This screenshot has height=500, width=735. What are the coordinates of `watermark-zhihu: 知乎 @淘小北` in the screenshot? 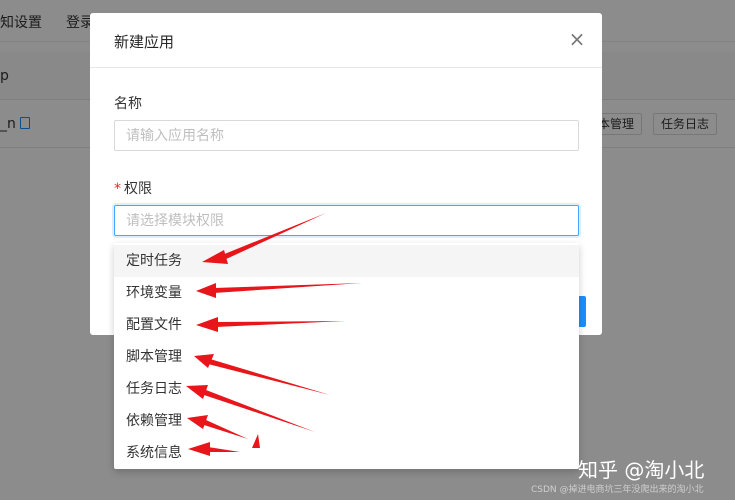 It's located at (641, 470).